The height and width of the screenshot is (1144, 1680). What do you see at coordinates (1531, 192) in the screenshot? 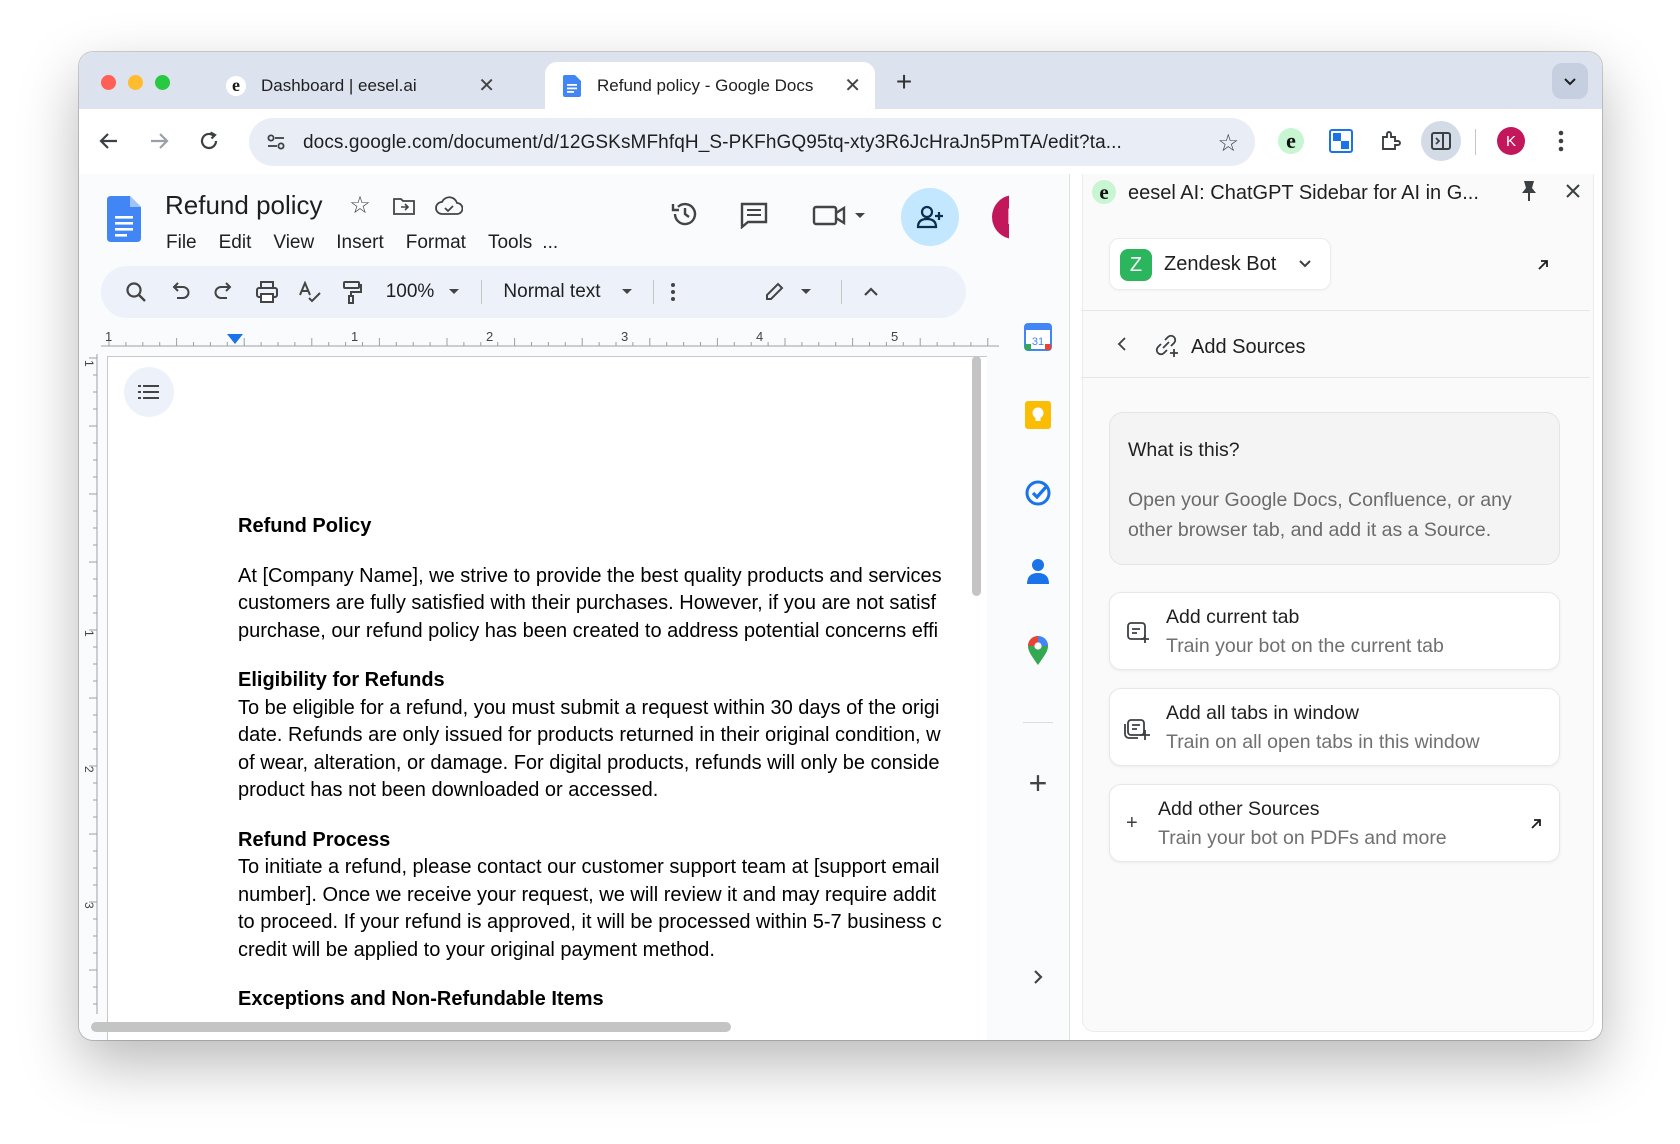
I see `pin-icon` at bounding box center [1531, 192].